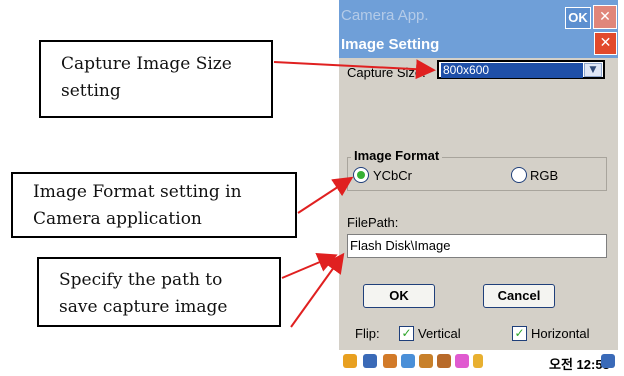 The width and height of the screenshot is (624, 376). What do you see at coordinates (354, 69) in the screenshot?
I see `capture-size-arrow` at bounding box center [354, 69].